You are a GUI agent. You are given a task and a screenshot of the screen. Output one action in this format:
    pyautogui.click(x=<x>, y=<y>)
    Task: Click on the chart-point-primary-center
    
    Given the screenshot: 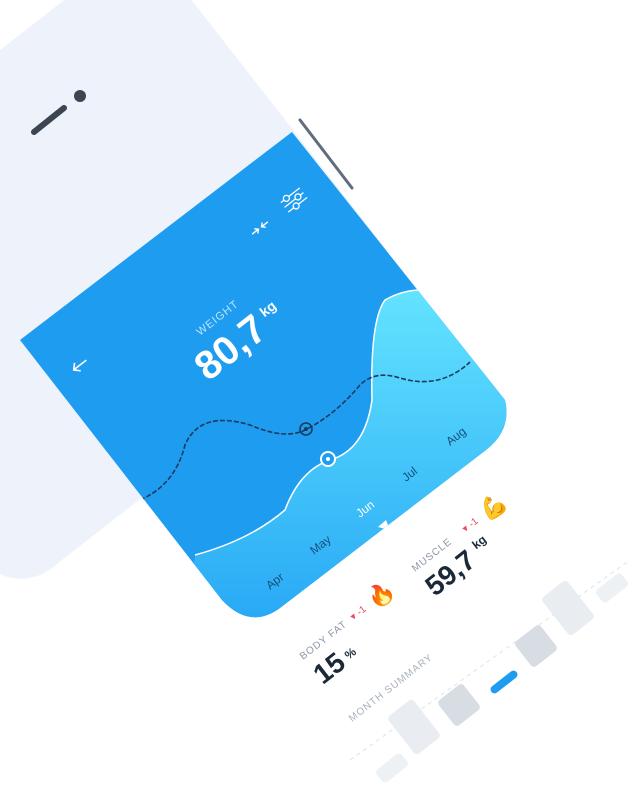 What is the action you would take?
    pyautogui.click(x=328, y=459)
    